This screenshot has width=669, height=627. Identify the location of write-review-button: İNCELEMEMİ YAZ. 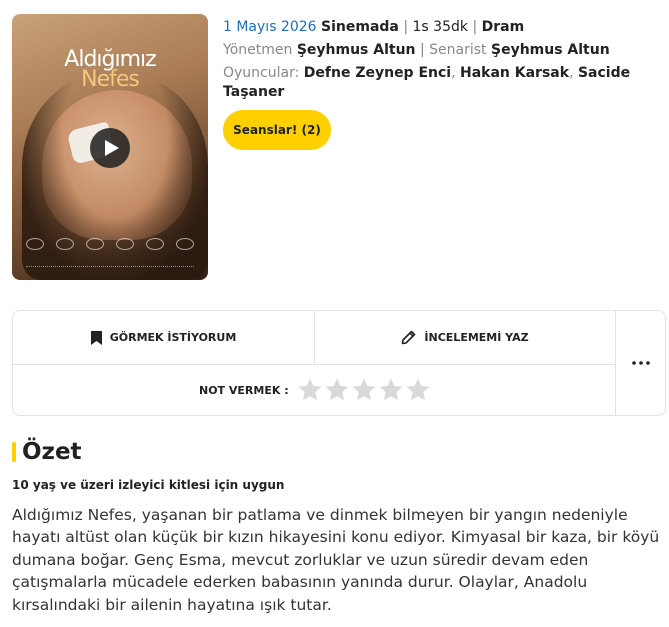
(465, 337).